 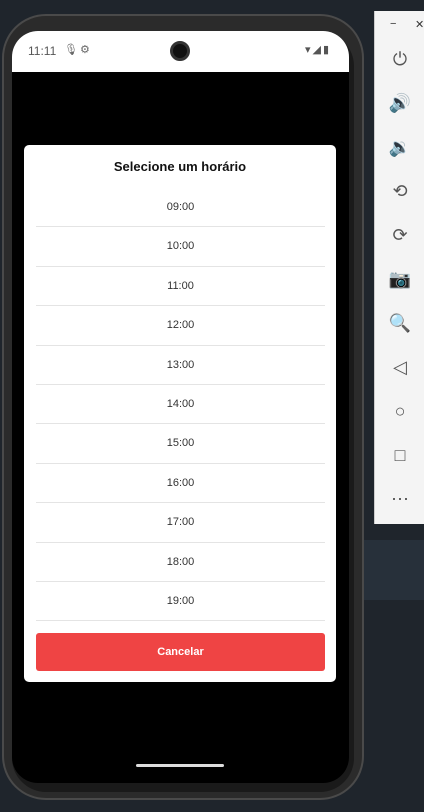 What do you see at coordinates (399, 279) in the screenshot?
I see `camera-icon: 📷` at bounding box center [399, 279].